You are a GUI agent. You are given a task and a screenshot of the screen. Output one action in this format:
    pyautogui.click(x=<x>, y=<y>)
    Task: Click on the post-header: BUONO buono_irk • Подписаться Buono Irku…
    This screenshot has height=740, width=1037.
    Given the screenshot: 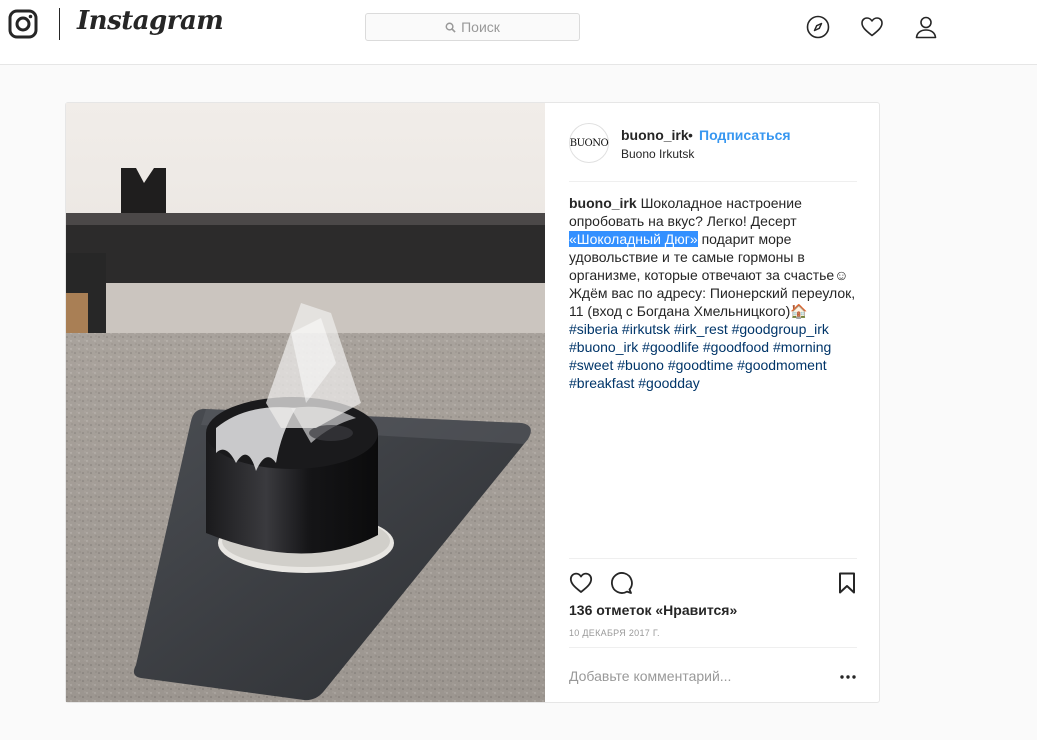 What is the action you would take?
    pyautogui.click(x=713, y=142)
    